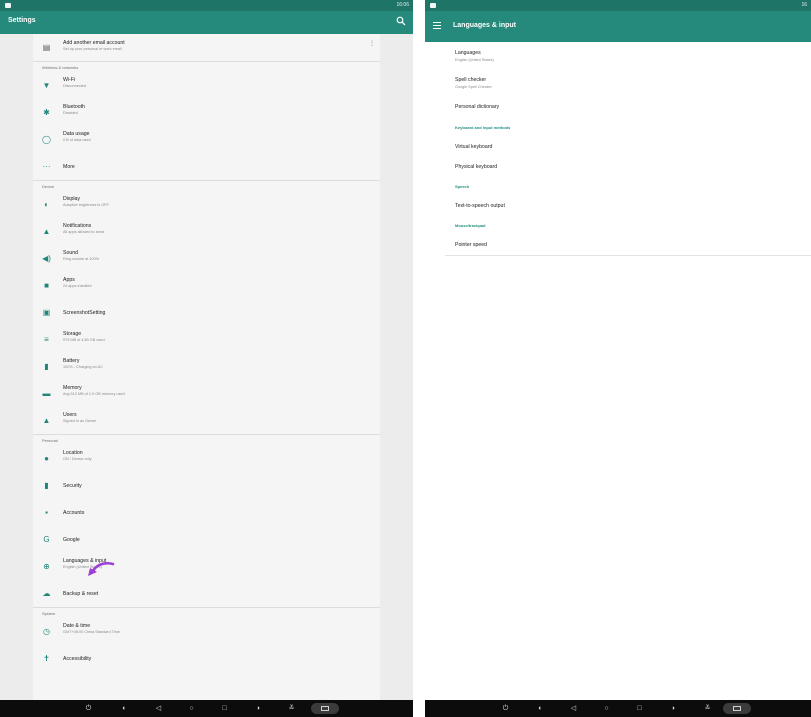 This screenshot has height=717, width=811. Describe the element at coordinates (77, 626) in the screenshot. I see `settings-item-title: Date & time` at that location.